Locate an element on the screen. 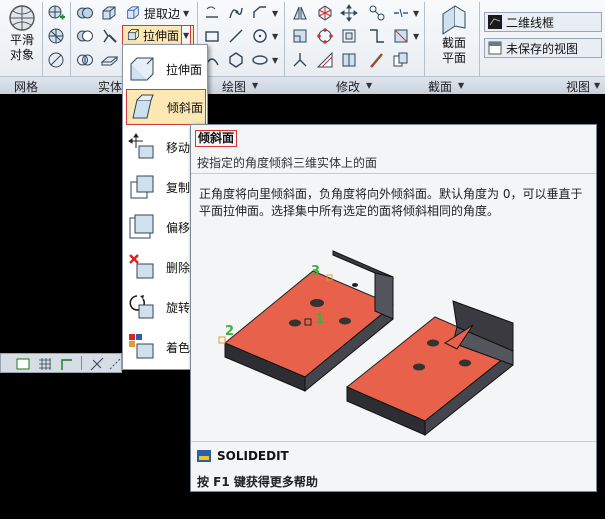 Image resolution: width=605 pixels, height=519 pixels. rectangle-button is located at coordinates (212, 36).